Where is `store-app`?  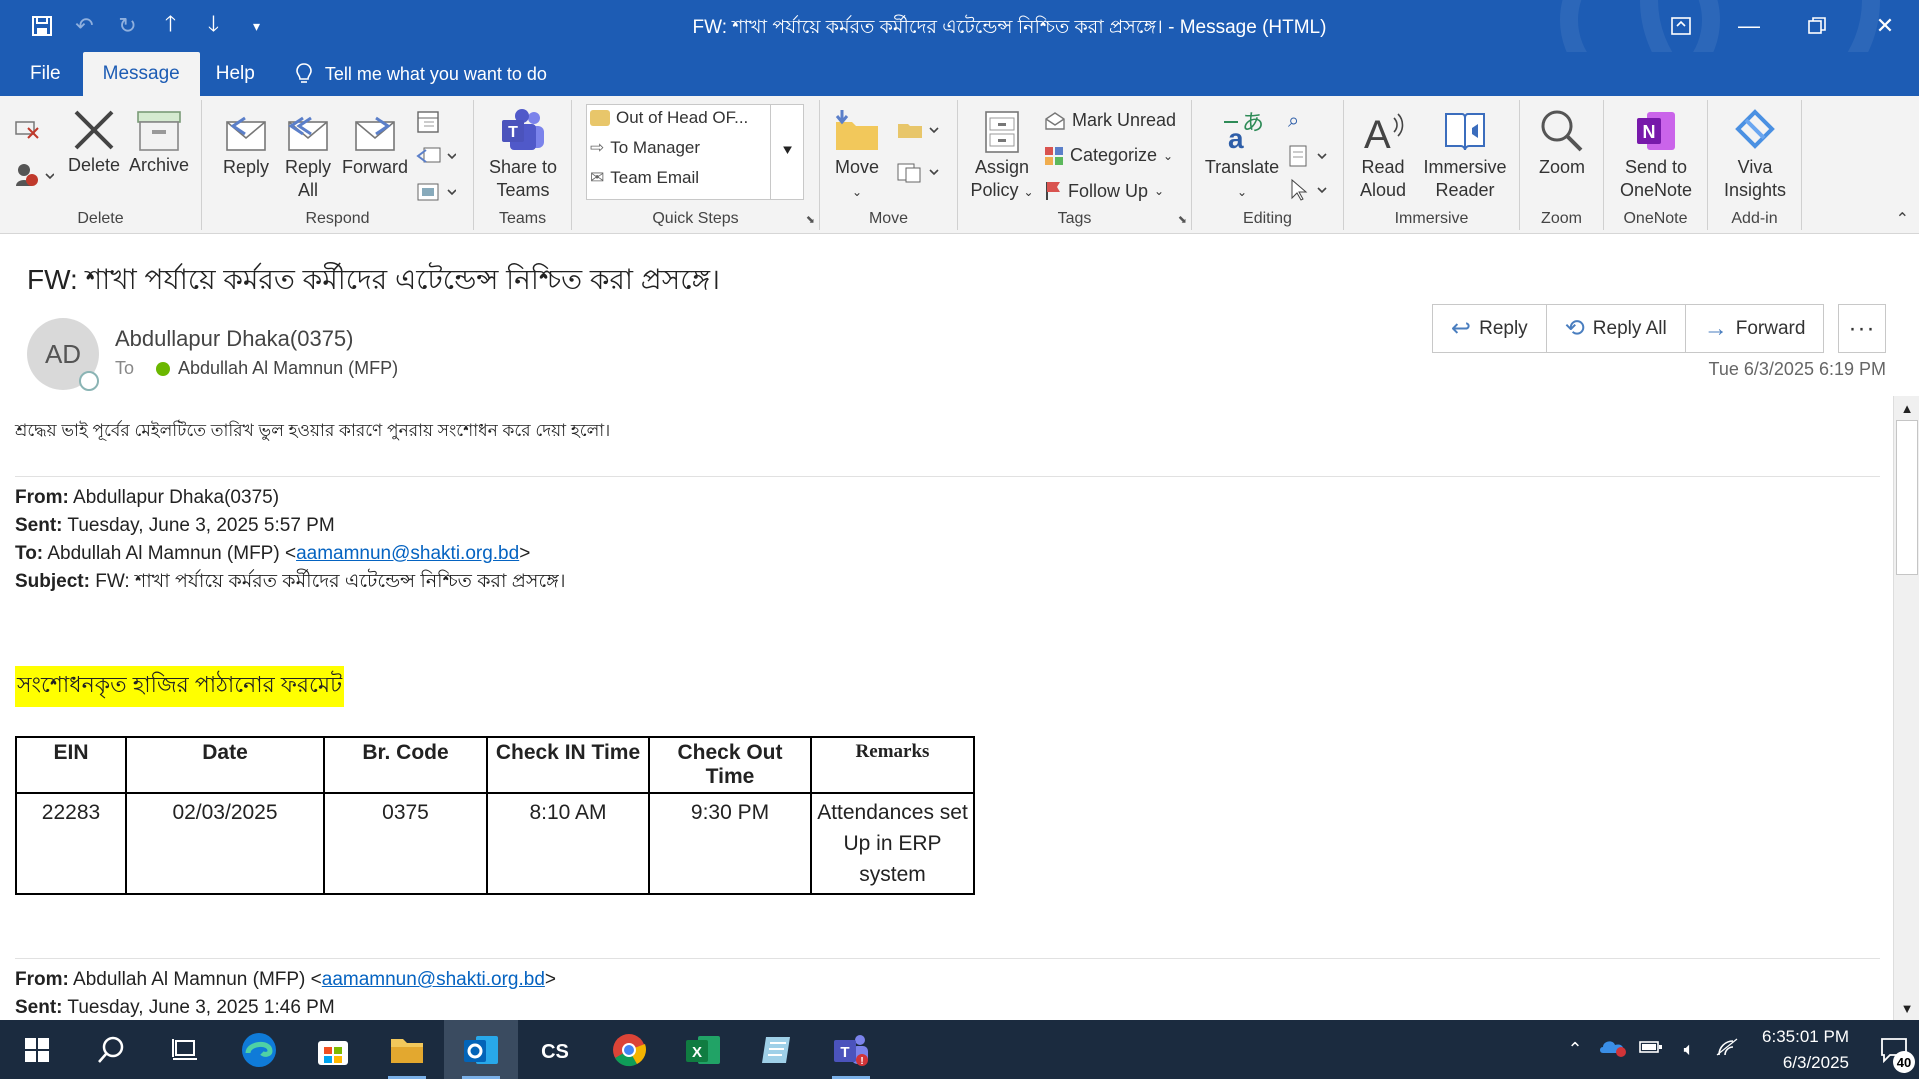 store-app is located at coordinates (333, 1049).